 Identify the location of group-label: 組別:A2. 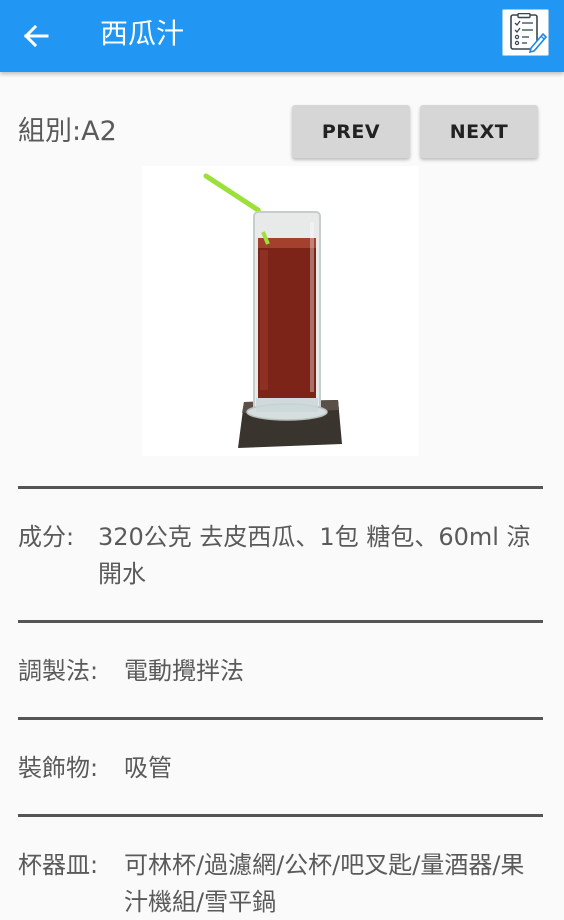
(67, 132).